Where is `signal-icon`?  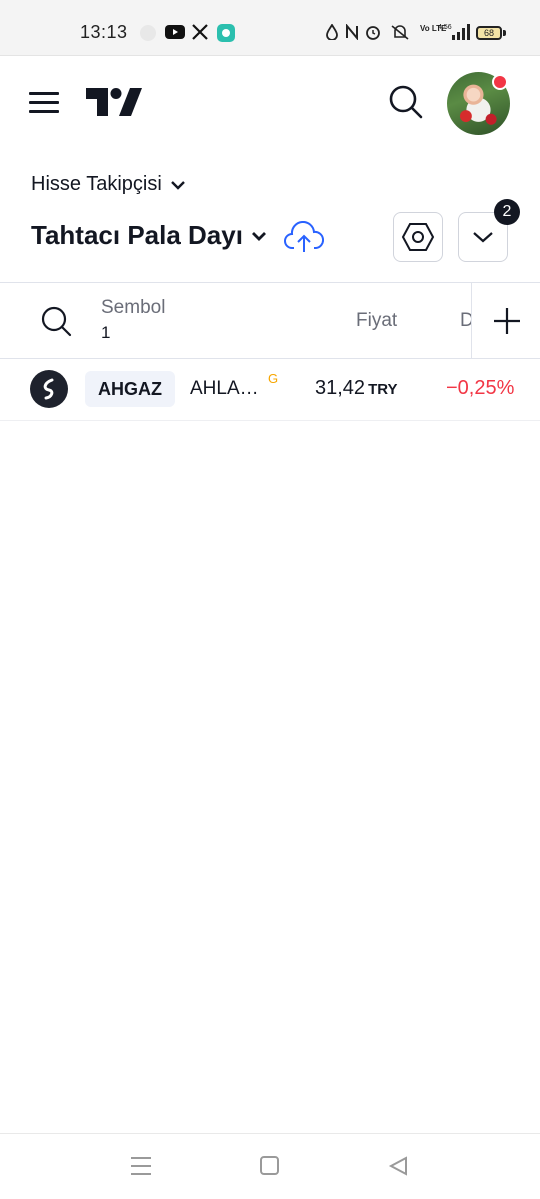
signal-icon is located at coordinates (461, 32).